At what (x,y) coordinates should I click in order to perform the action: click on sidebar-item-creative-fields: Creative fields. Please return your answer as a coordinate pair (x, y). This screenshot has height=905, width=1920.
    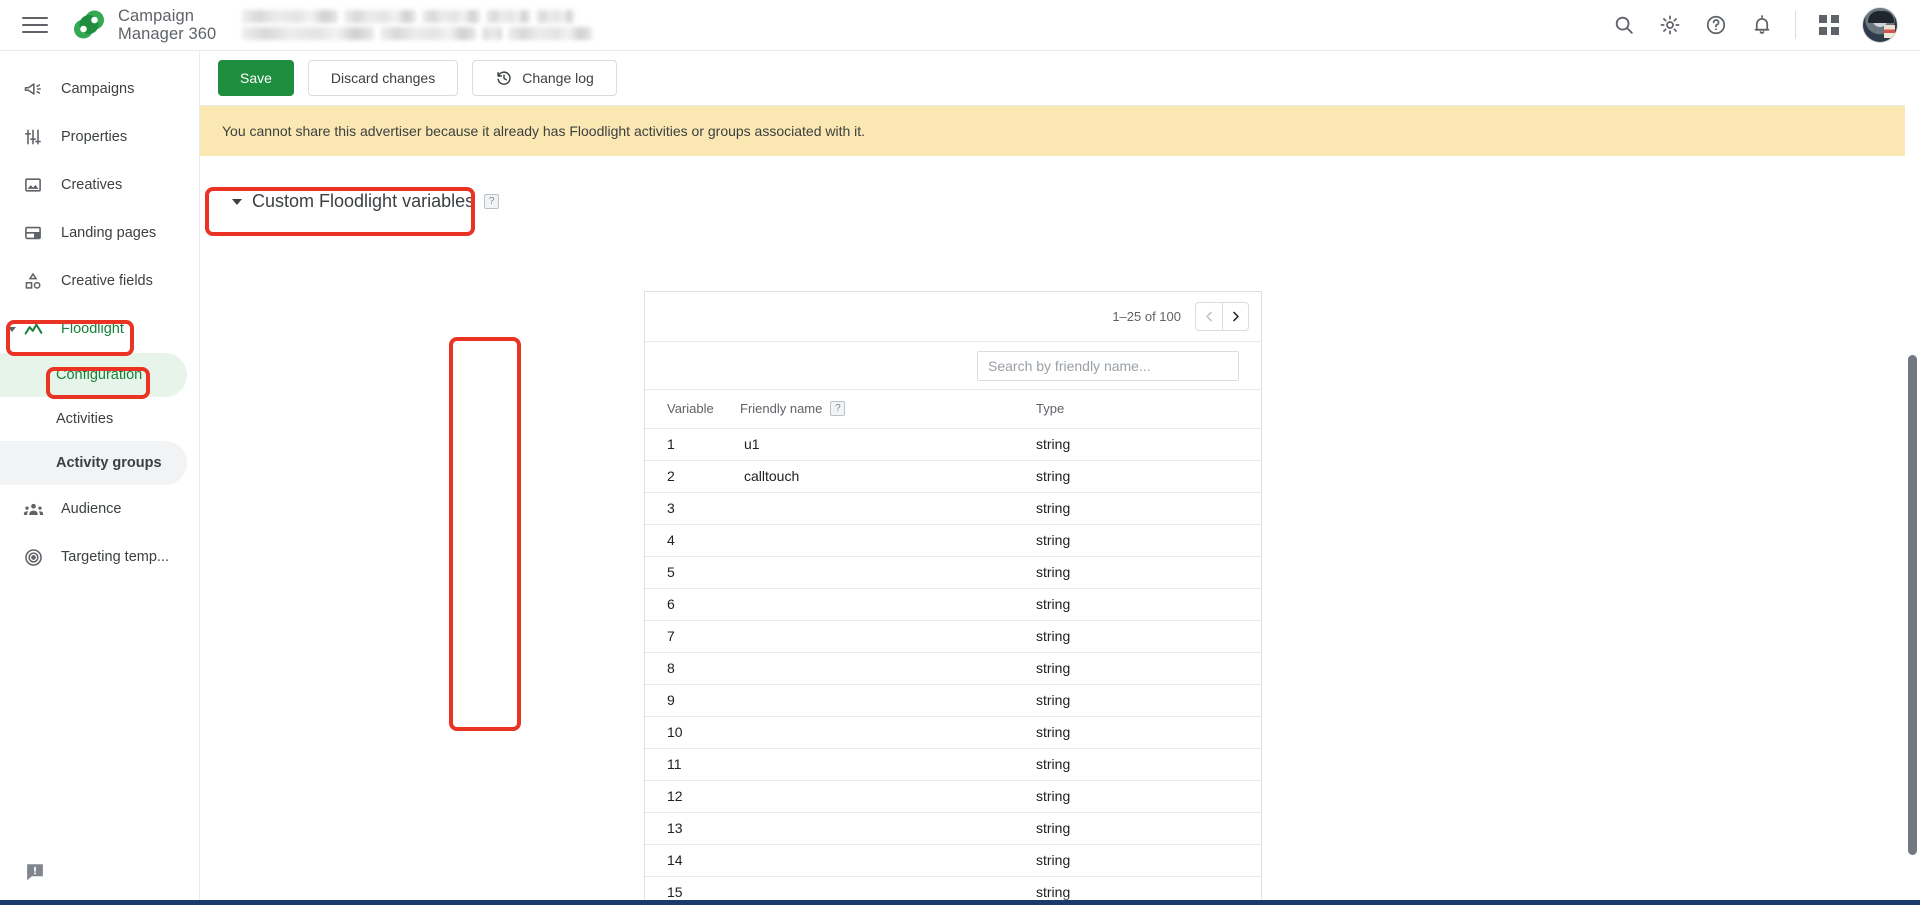
    Looking at the image, I should click on (93, 281).